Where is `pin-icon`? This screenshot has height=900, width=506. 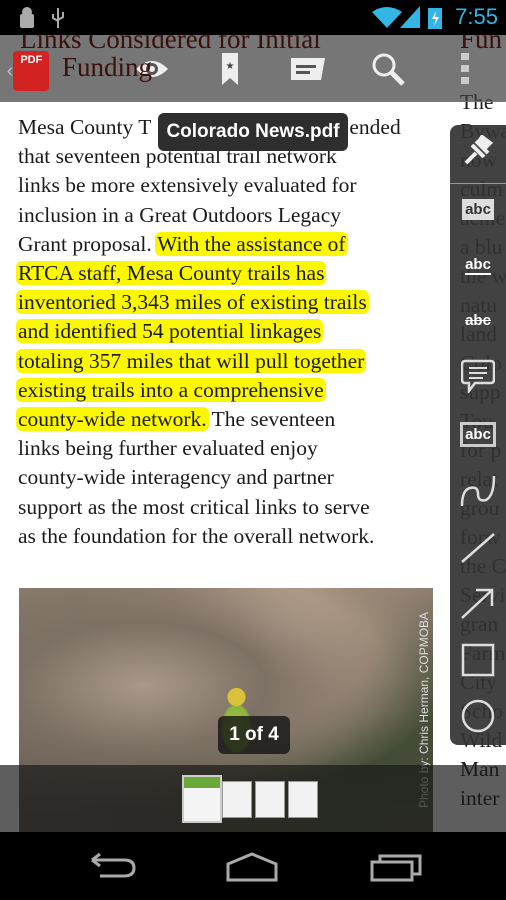
pin-icon is located at coordinates (479, 150).